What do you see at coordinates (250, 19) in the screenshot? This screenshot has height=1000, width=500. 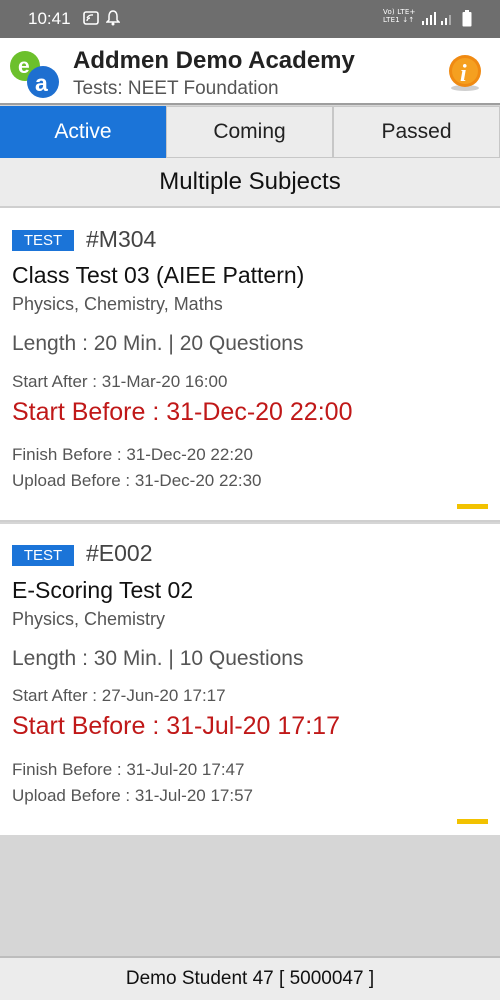 I see `status-bar: 10:41 Vo) LTE+ LTE1 ↓↑` at bounding box center [250, 19].